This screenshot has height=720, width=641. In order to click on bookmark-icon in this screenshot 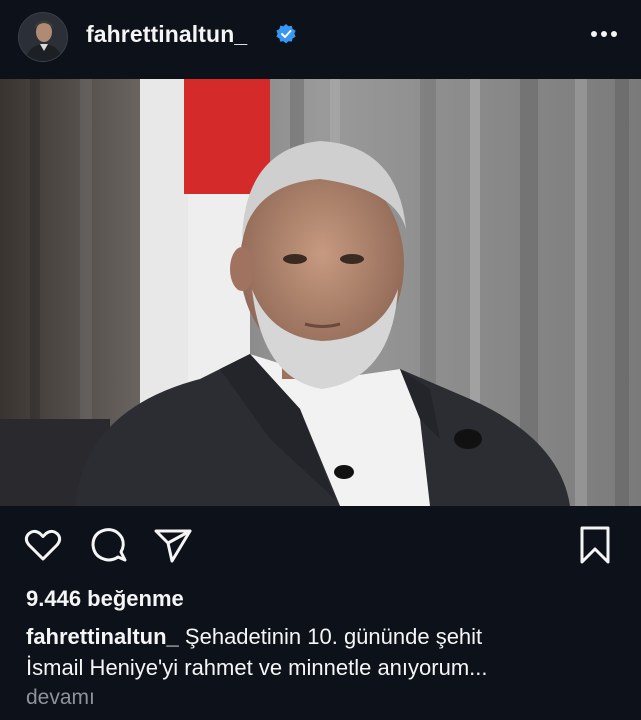, I will do `click(595, 545)`.